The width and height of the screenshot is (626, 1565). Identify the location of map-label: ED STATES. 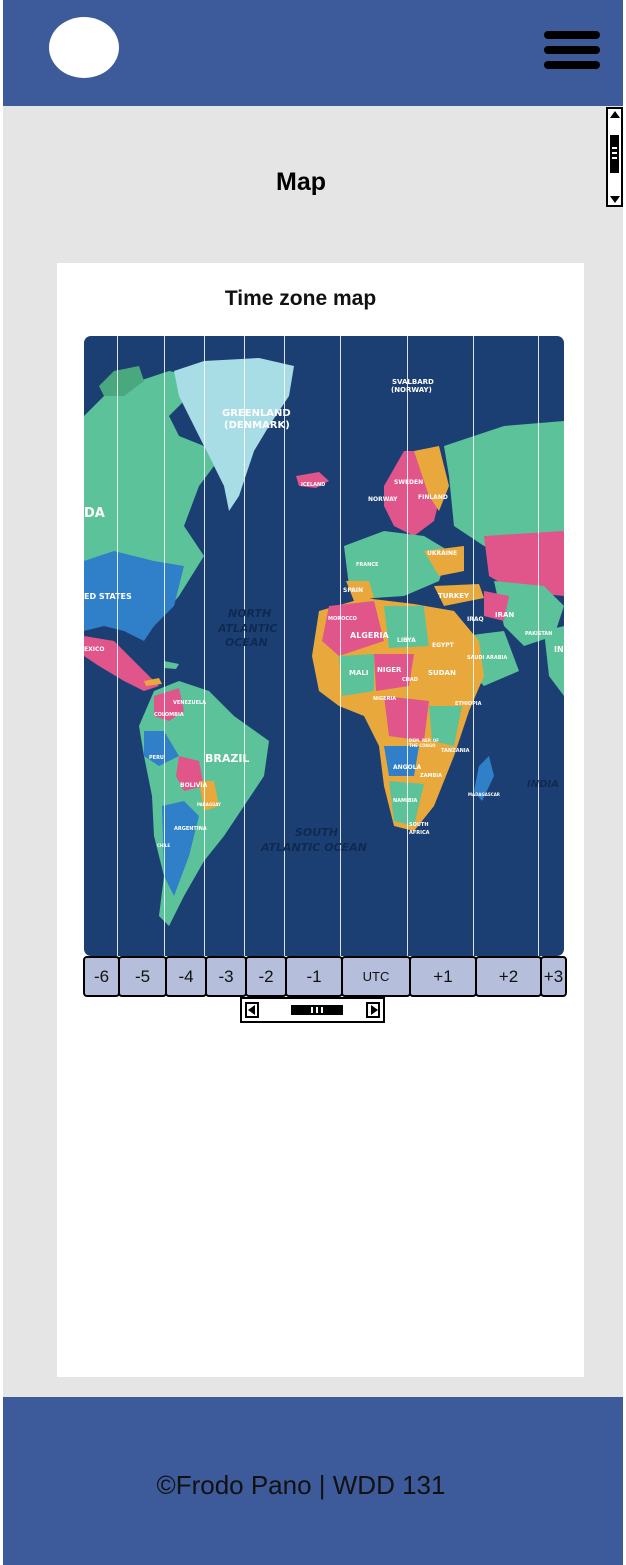
(108, 596).